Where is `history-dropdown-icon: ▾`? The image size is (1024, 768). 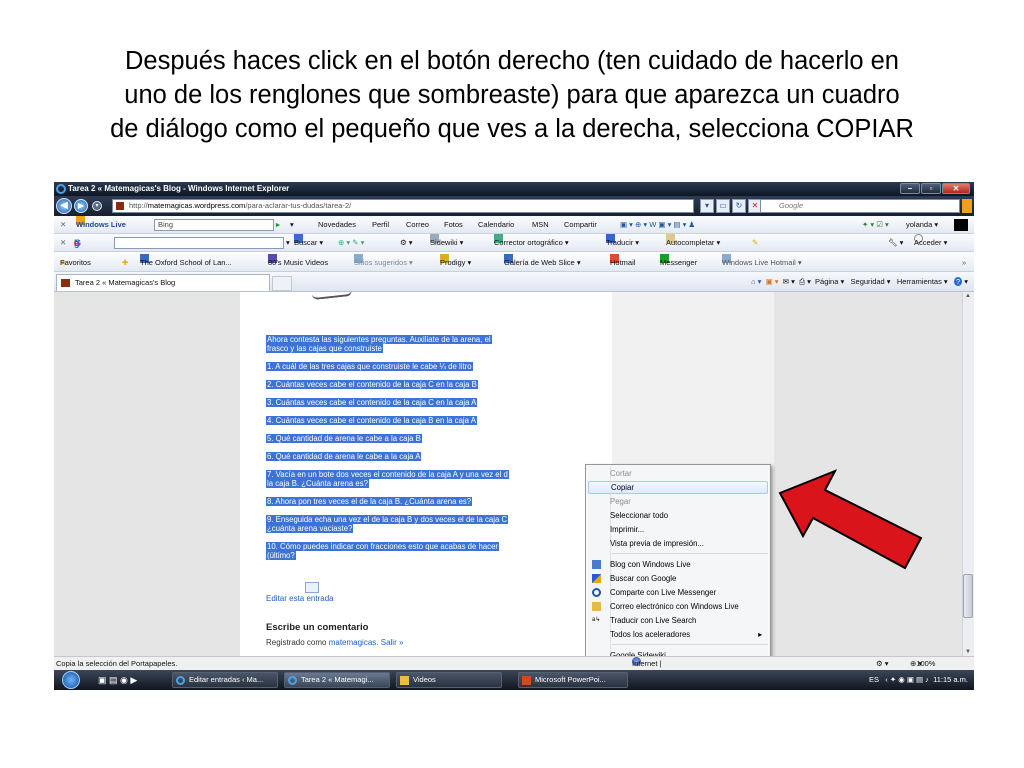
history-dropdown-icon: ▾ is located at coordinates (97, 206).